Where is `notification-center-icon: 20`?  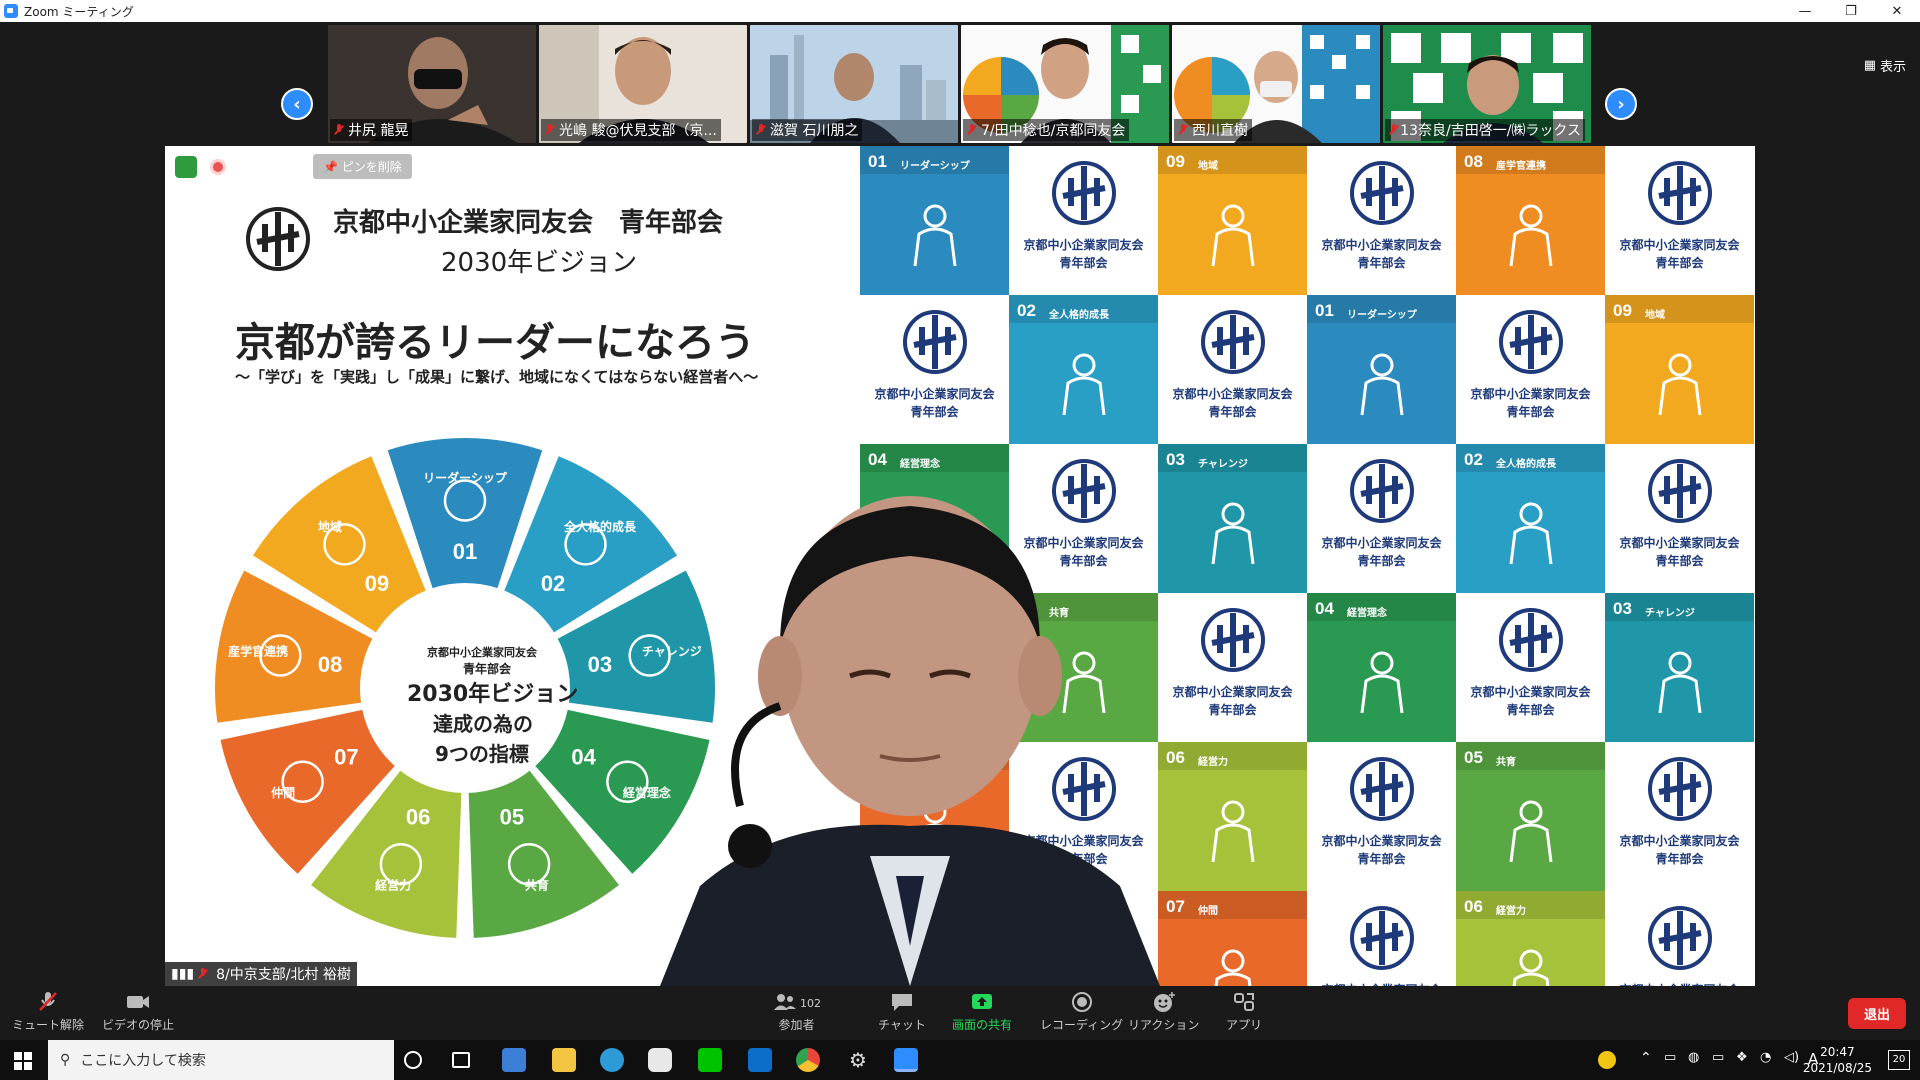 notification-center-icon: 20 is located at coordinates (1899, 1060).